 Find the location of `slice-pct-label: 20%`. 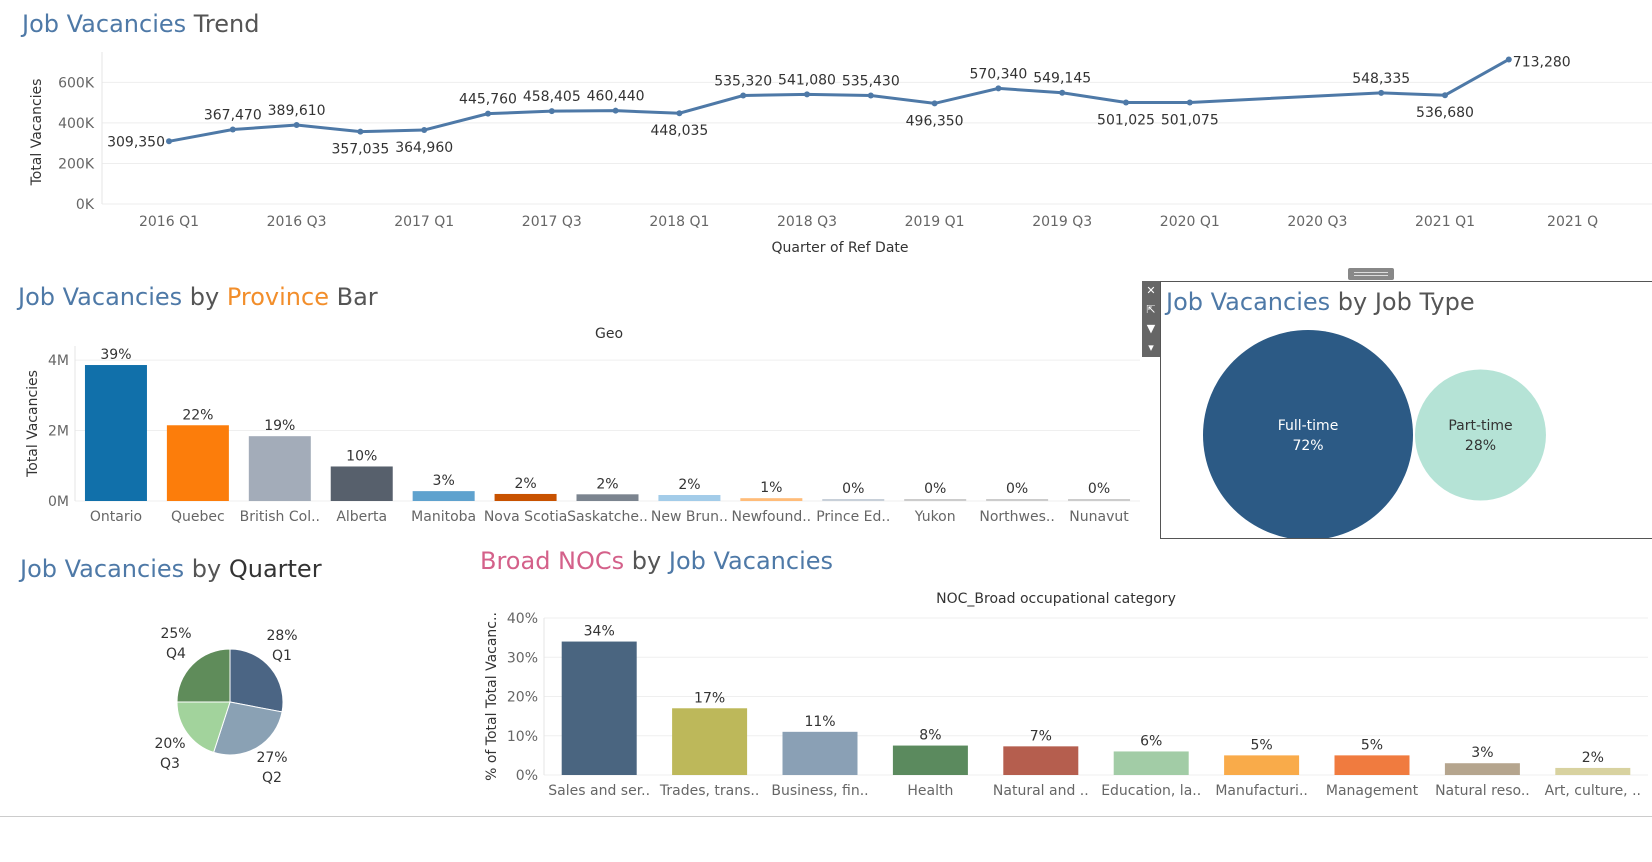

slice-pct-label: 20% is located at coordinates (169, 744).